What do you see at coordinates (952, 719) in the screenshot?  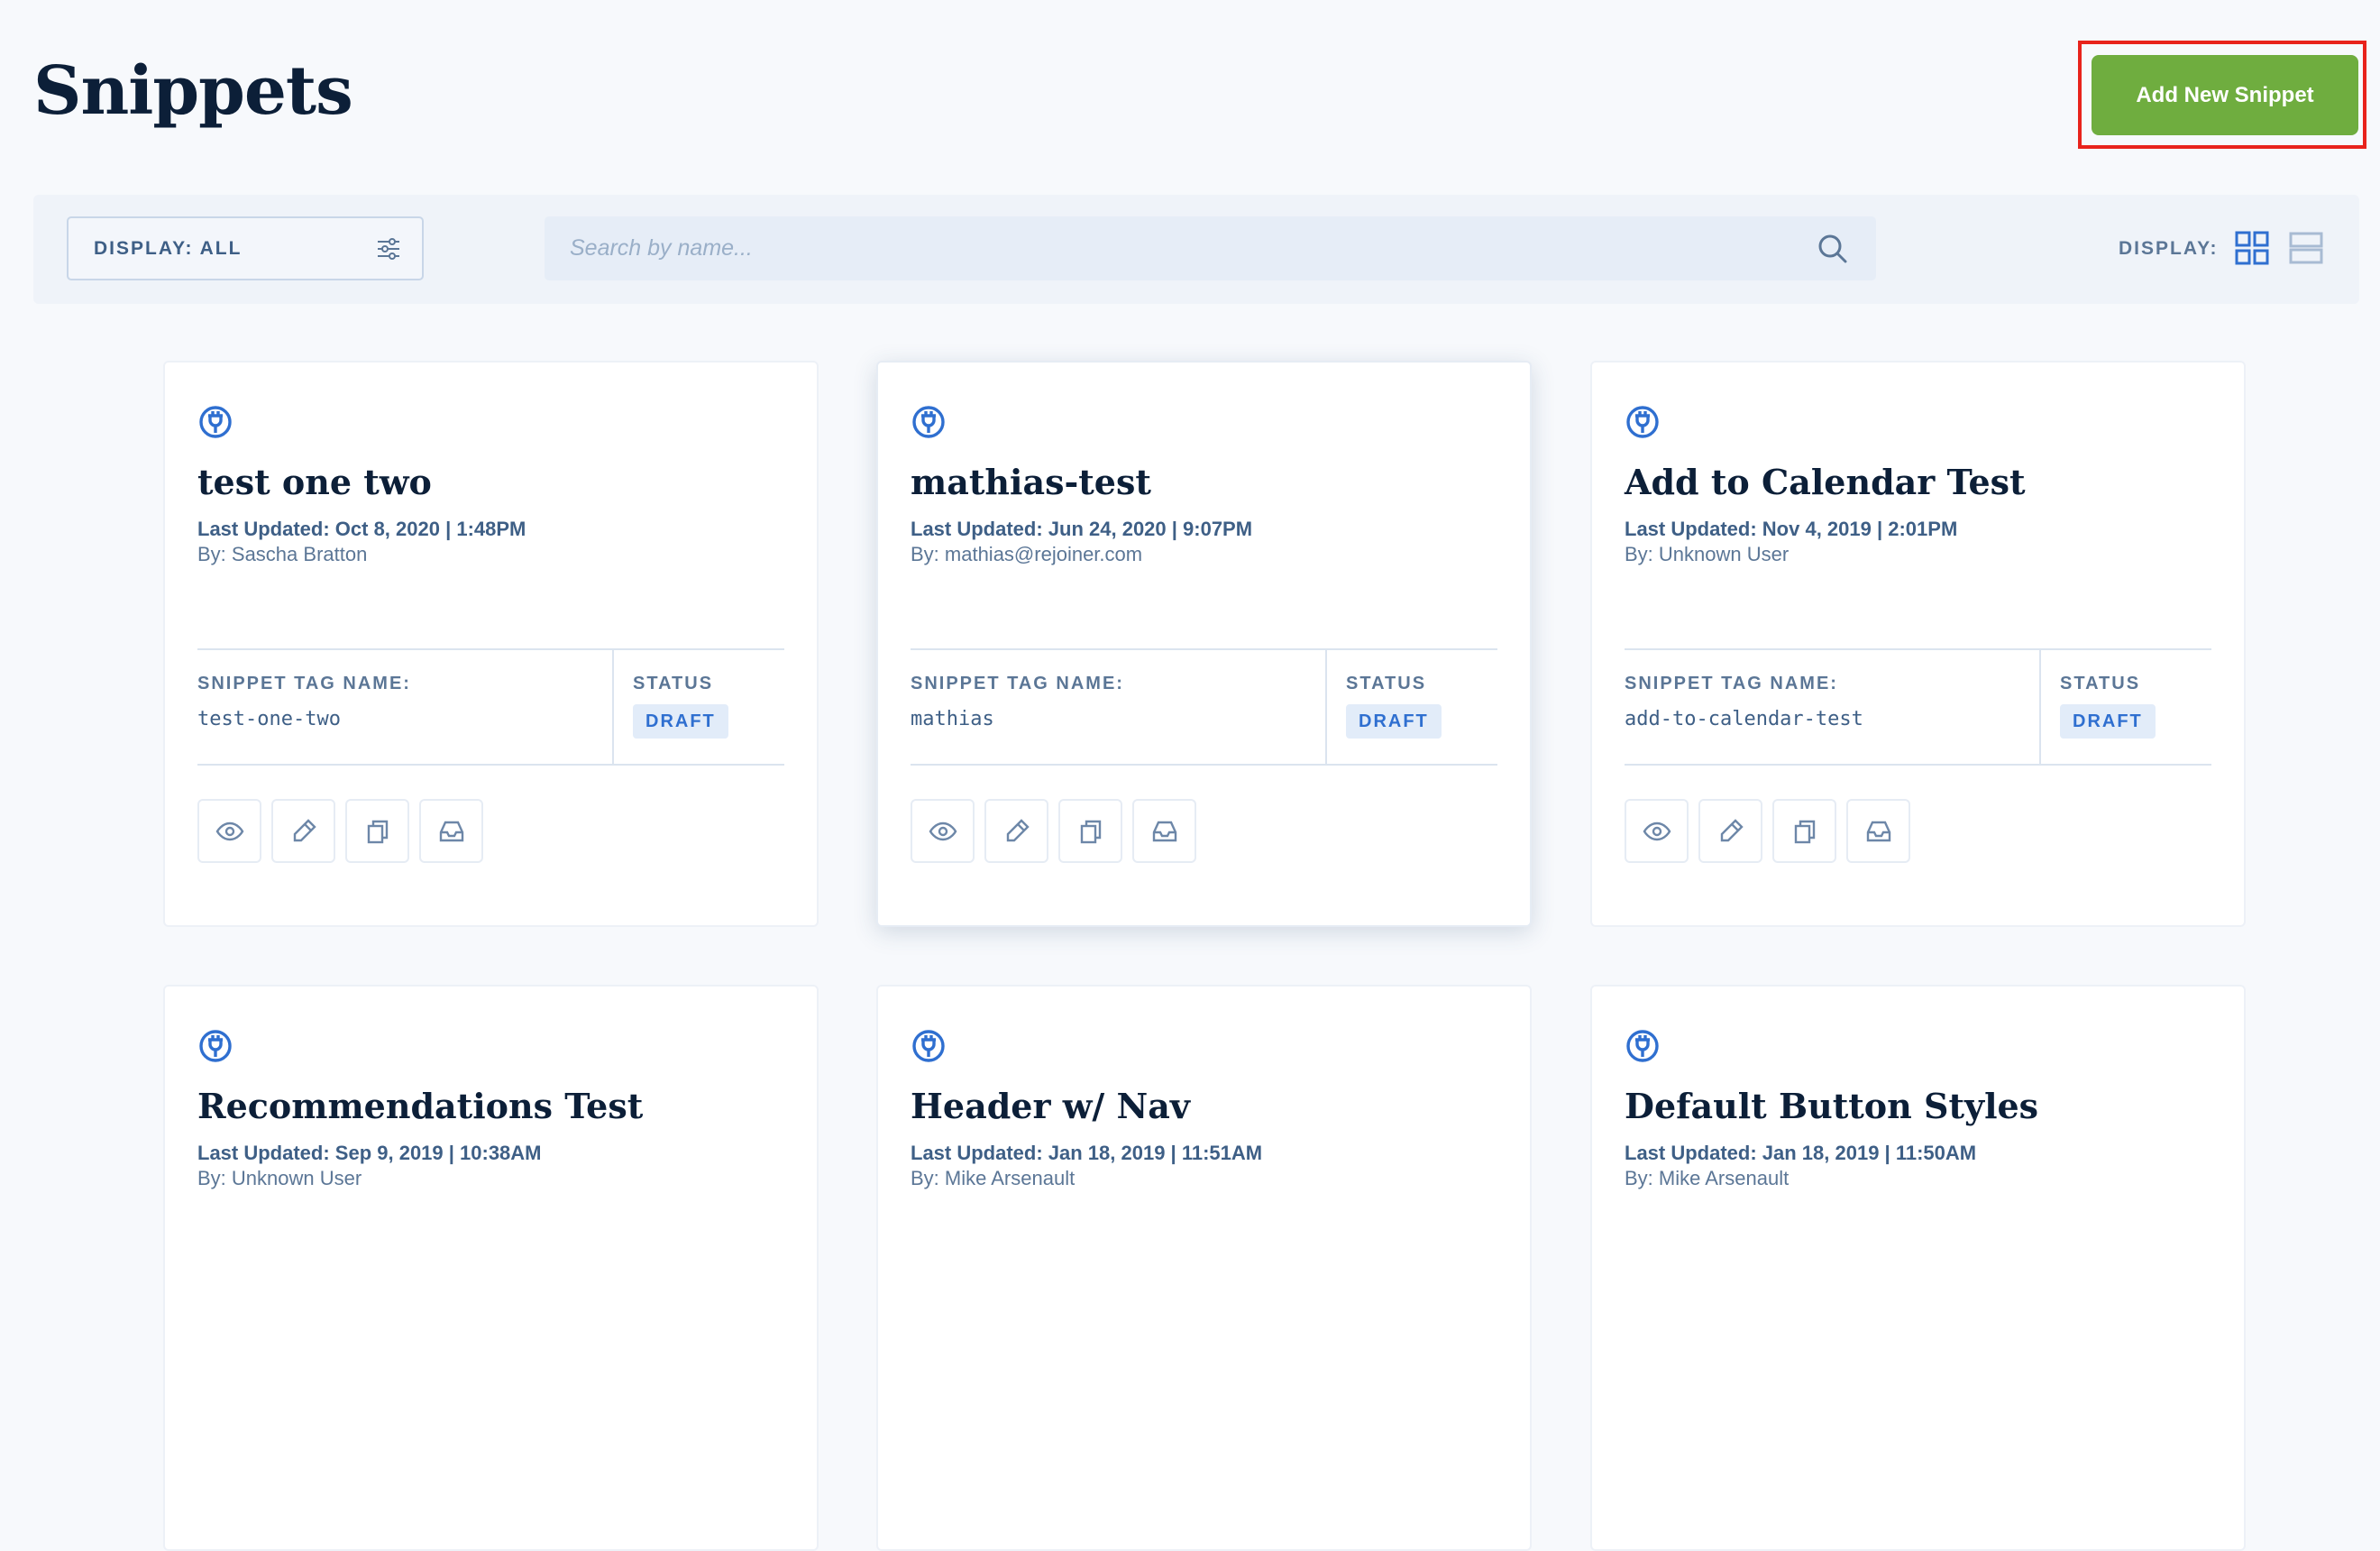 I see `tag-name-value: mathias` at bounding box center [952, 719].